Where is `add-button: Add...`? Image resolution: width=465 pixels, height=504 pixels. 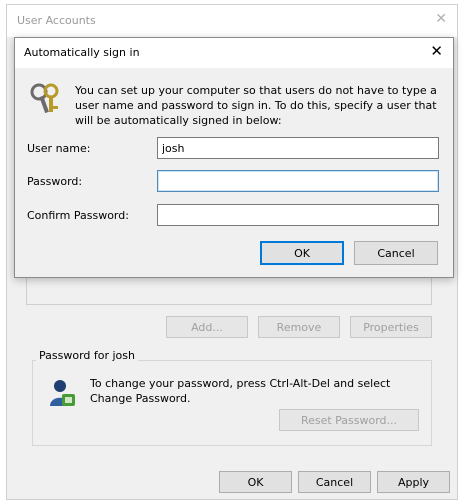
add-button: Add... is located at coordinates (207, 327).